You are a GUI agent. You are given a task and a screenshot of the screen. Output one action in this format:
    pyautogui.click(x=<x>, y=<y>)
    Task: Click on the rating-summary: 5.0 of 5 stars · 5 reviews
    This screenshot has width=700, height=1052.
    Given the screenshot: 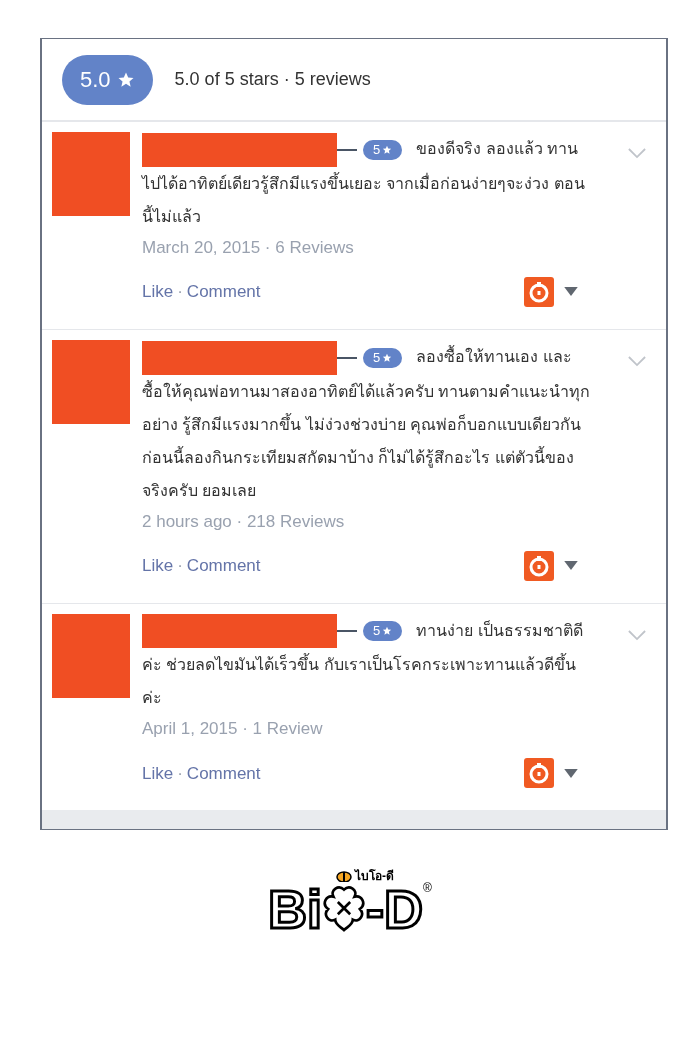 What is the action you would take?
    pyautogui.click(x=272, y=79)
    